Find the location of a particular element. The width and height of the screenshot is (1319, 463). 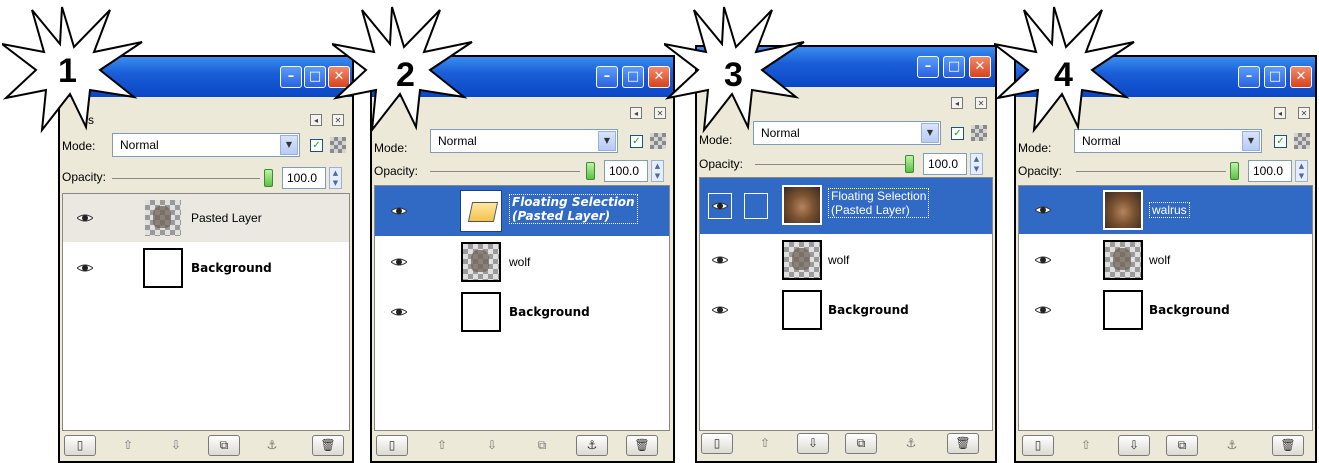

eye-toggle is located at coordinates (720, 206).